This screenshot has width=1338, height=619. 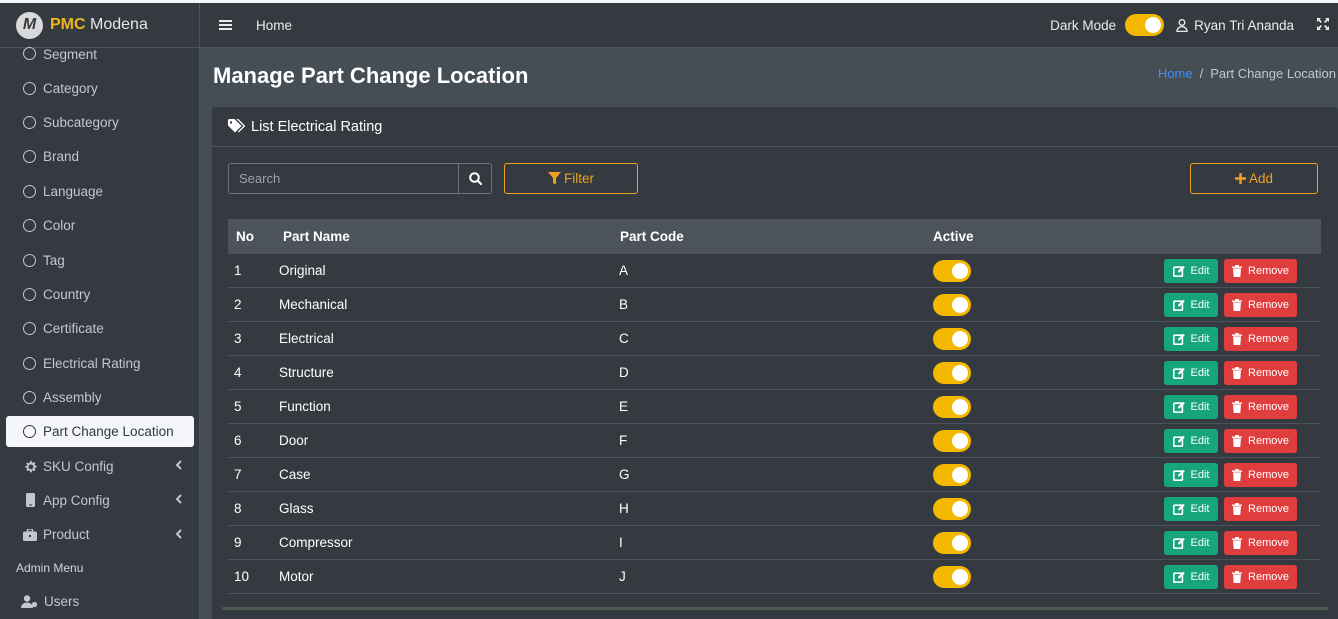 I want to click on search-button, so click(x=475, y=178).